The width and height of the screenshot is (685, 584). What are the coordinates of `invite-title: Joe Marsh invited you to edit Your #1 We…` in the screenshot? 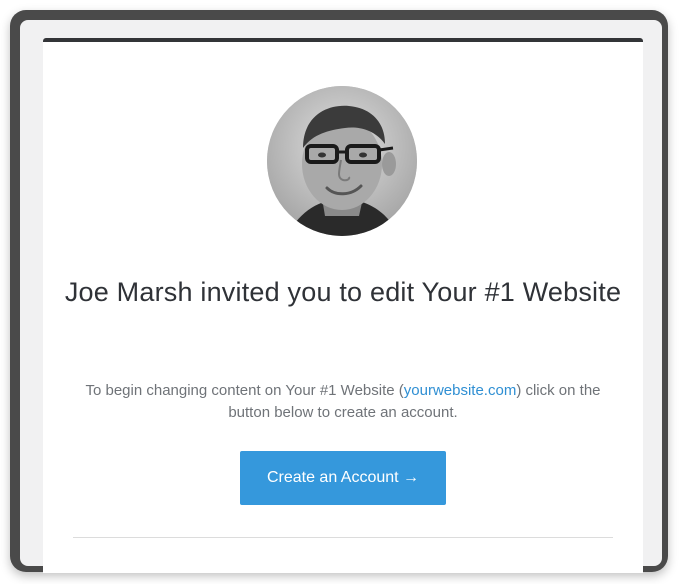 It's located at (343, 292).